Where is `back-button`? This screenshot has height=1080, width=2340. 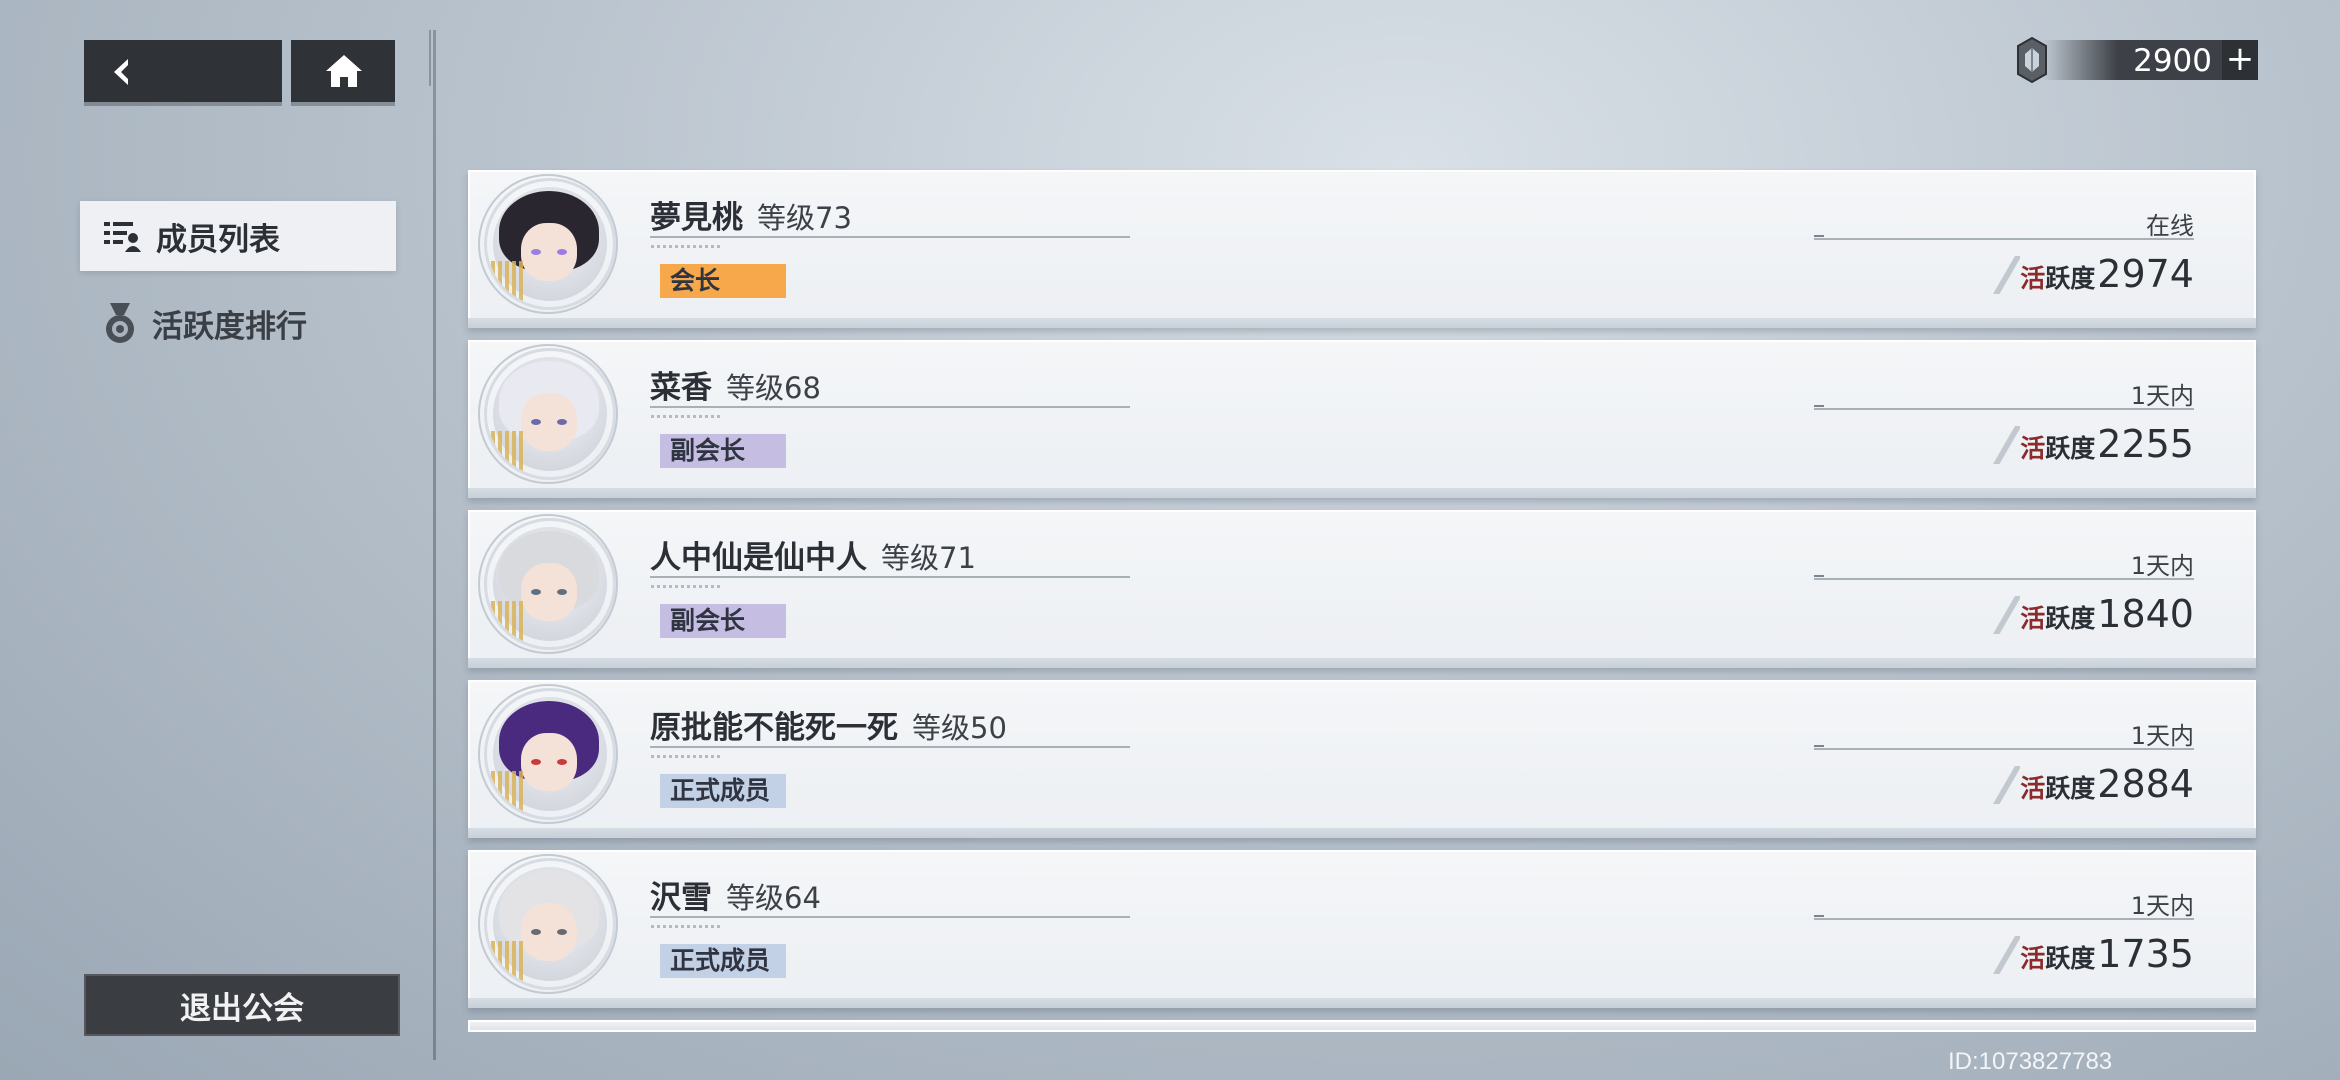
back-button is located at coordinates (183, 71).